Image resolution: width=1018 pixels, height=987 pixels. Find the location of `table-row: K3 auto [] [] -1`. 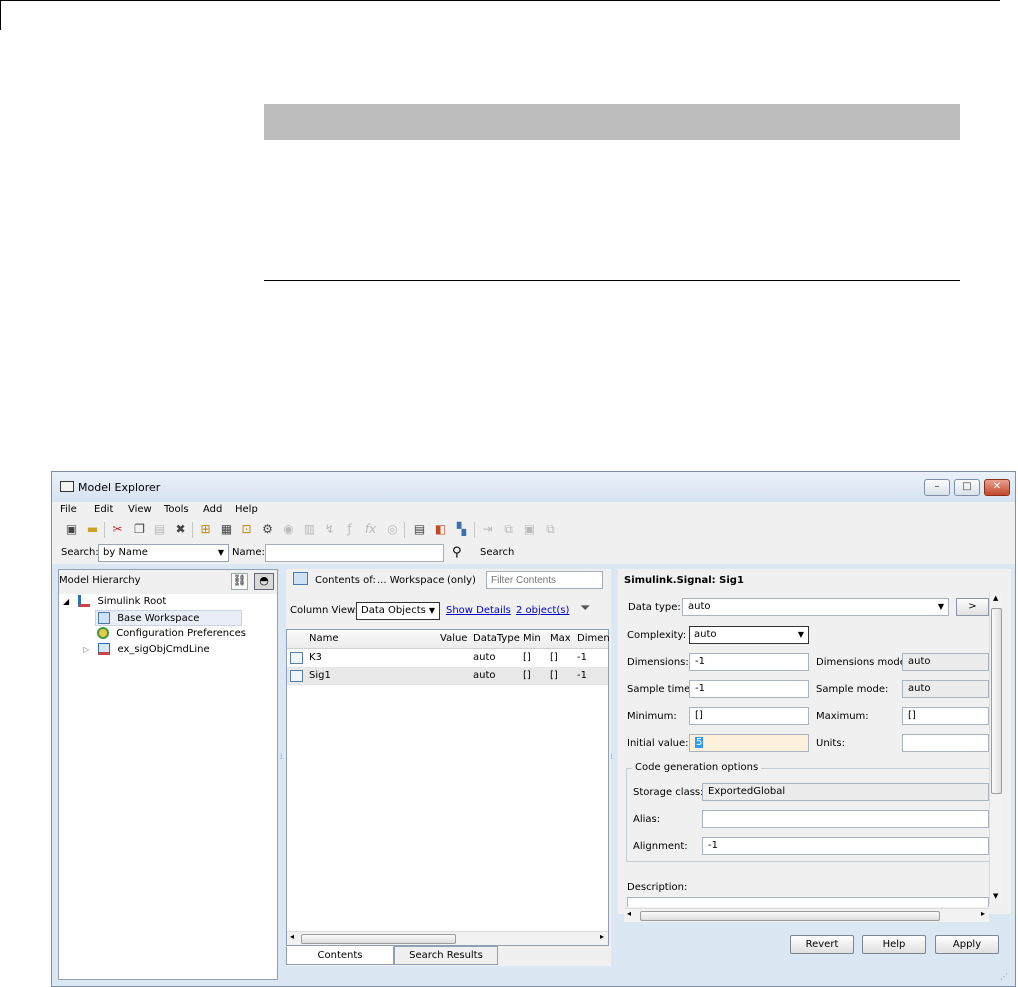

table-row: K3 auto [] [] -1 is located at coordinates (447, 658).